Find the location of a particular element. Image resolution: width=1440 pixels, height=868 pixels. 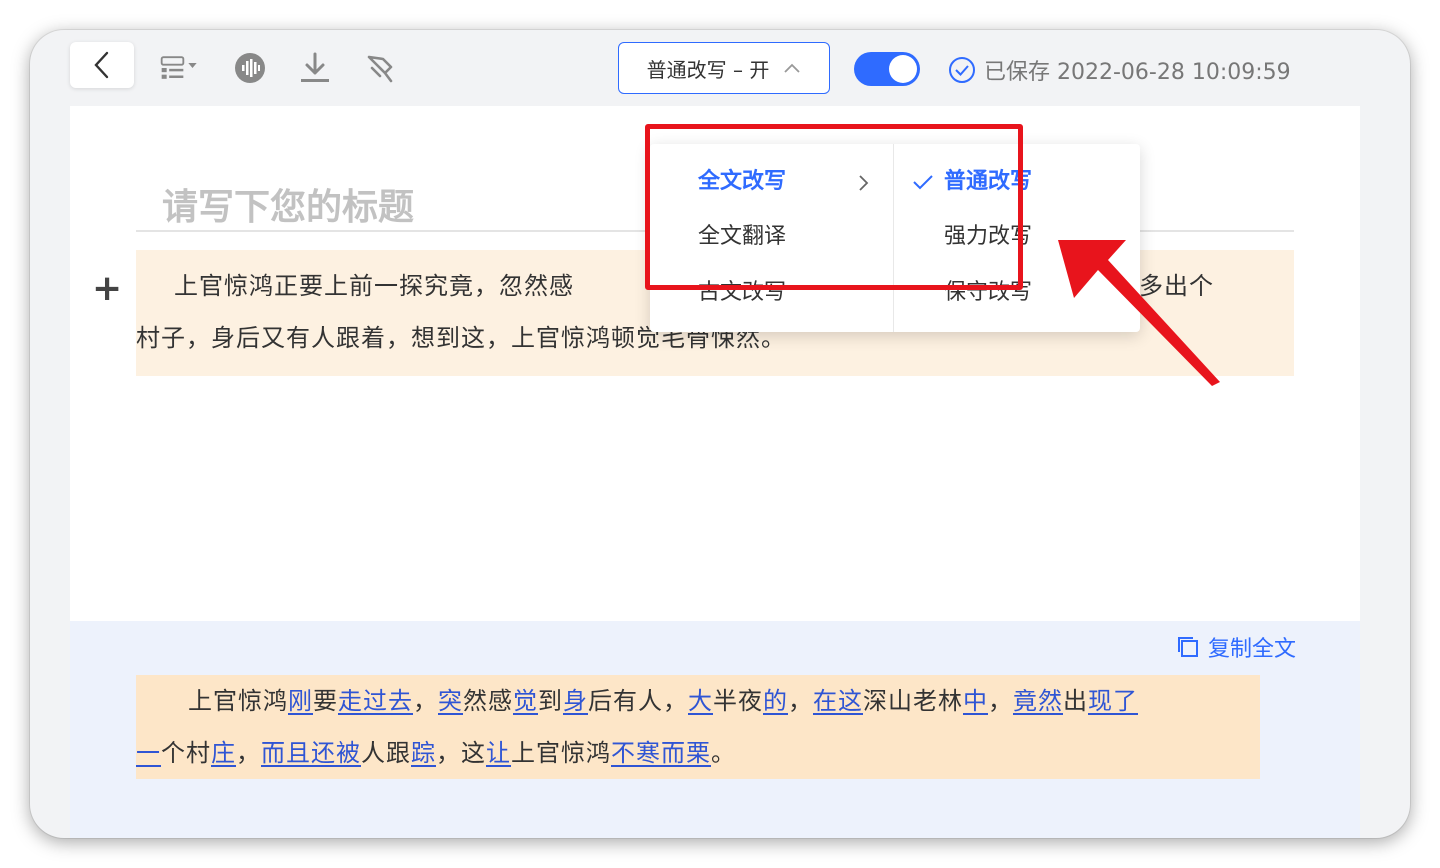

changed-text: 而且还被 is located at coordinates (311, 753).